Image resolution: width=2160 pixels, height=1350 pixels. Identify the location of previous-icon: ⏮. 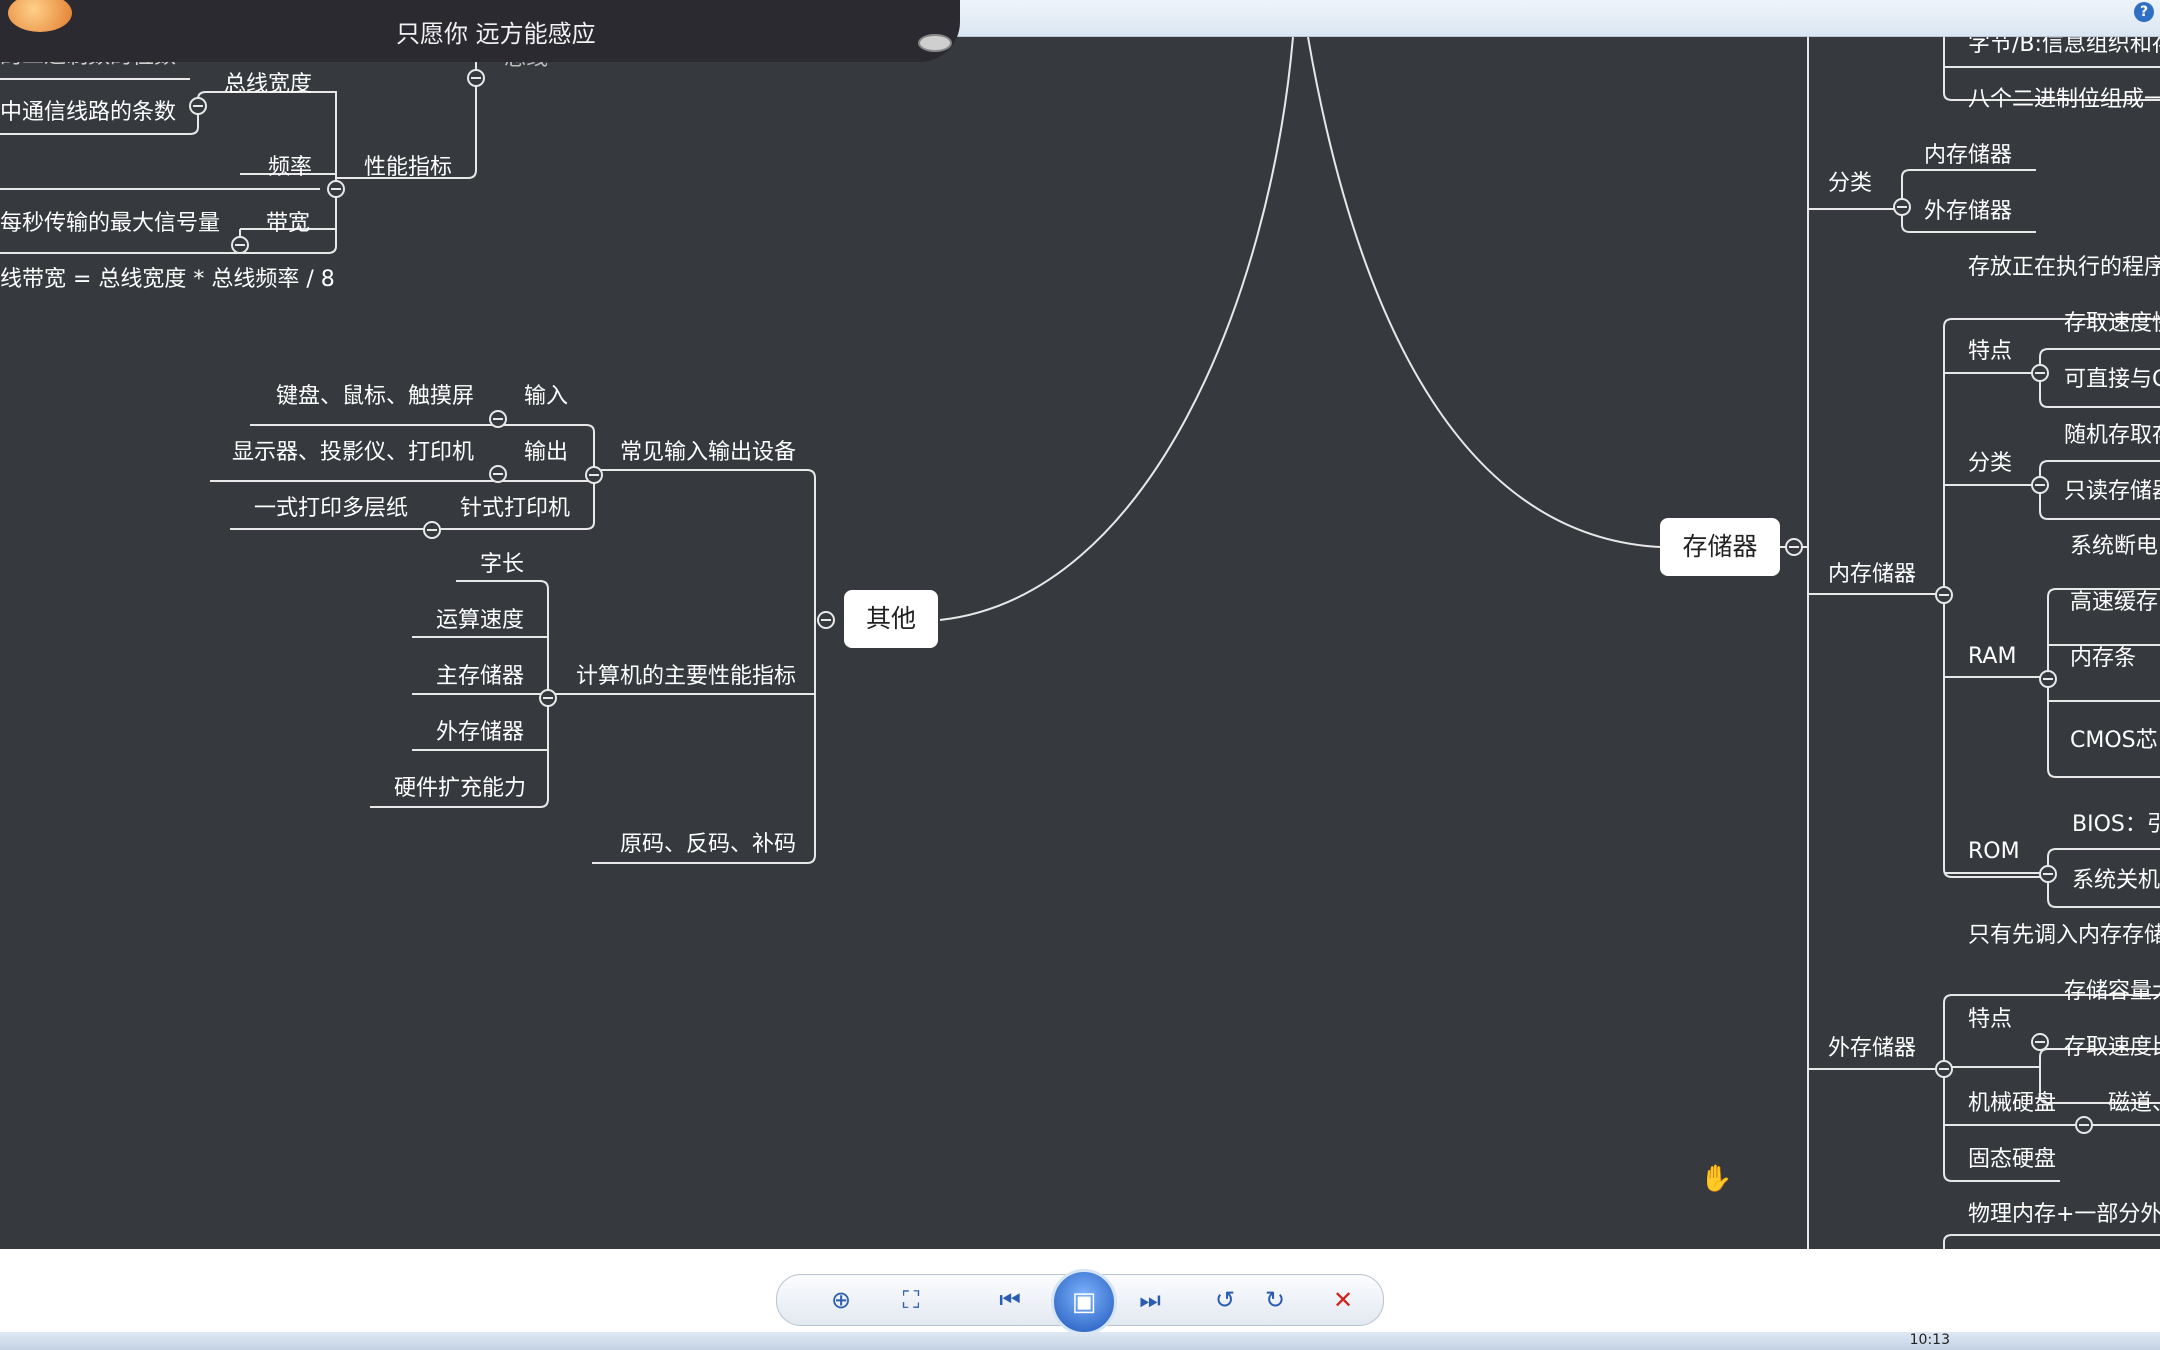
(1010, 1300).